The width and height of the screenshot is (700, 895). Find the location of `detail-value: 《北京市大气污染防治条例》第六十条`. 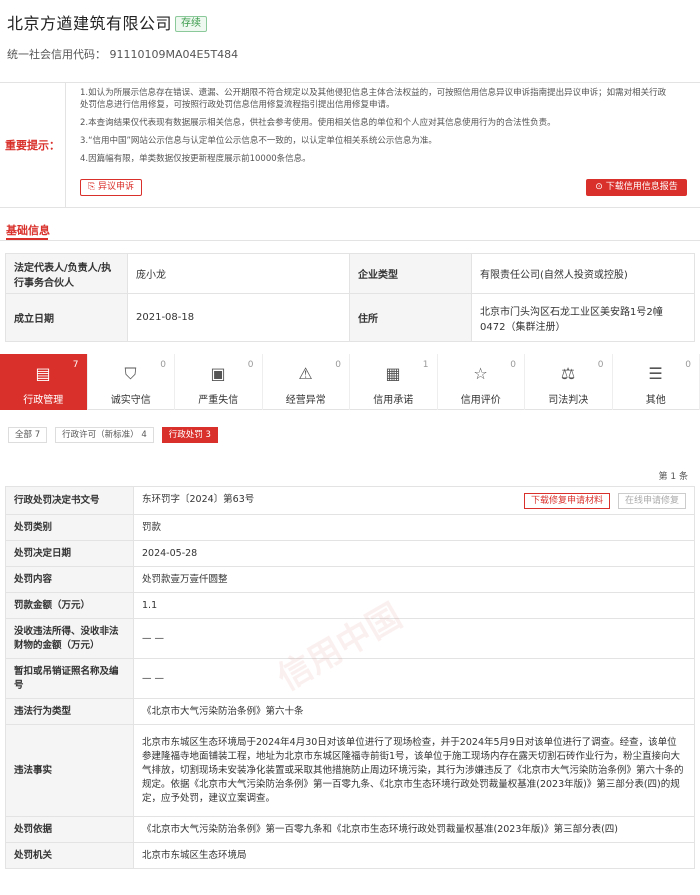

detail-value: 《北京市大气污染防治条例》第六十条 is located at coordinates (414, 711).